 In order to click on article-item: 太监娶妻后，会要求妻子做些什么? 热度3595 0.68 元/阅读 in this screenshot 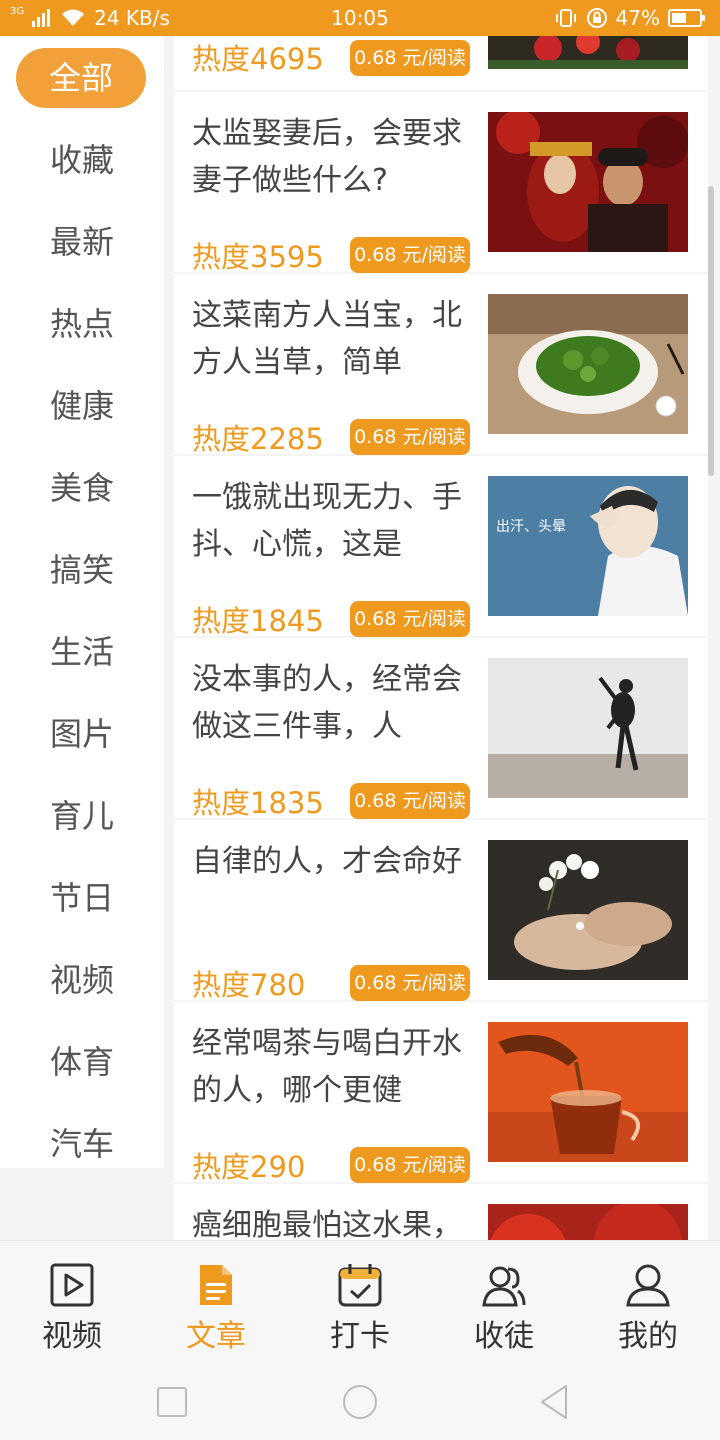, I will do `click(441, 183)`.